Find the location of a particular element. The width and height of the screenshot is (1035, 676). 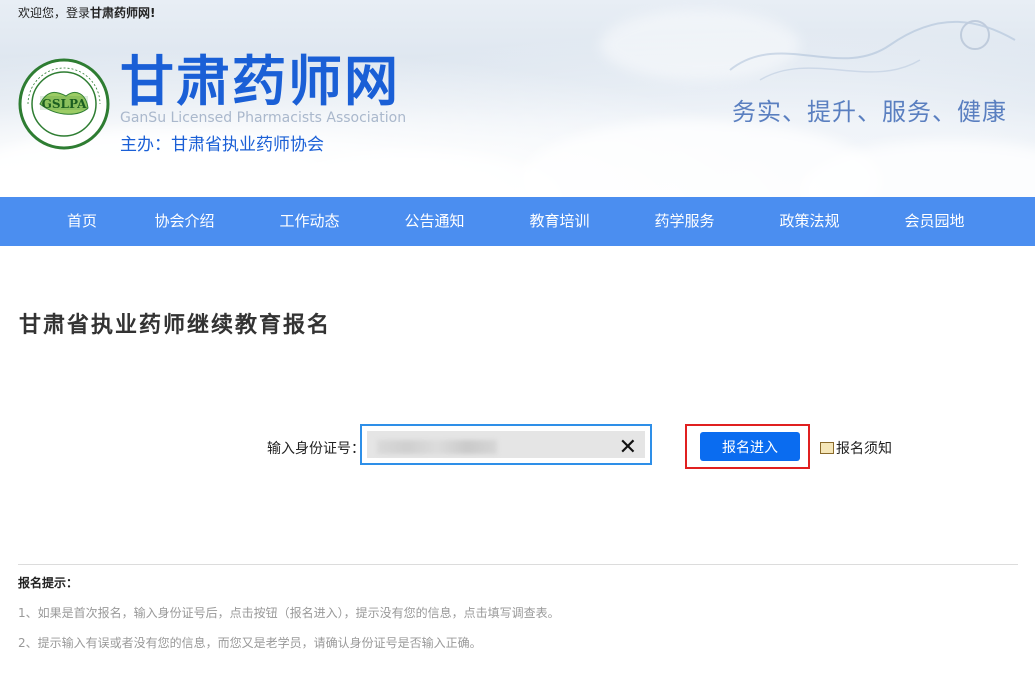

enroll-enter-button: 报名进入 is located at coordinates (750, 446).